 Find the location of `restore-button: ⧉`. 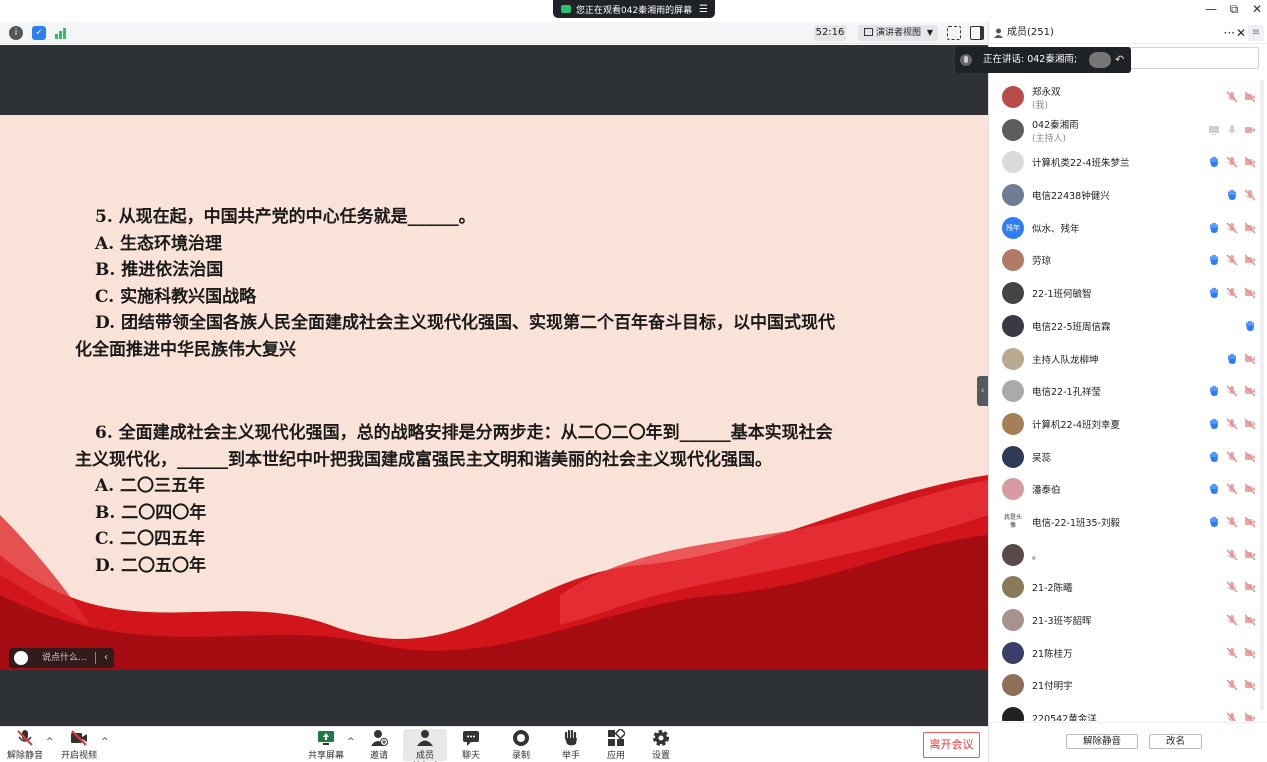

restore-button: ⧉ is located at coordinates (1234, 9).